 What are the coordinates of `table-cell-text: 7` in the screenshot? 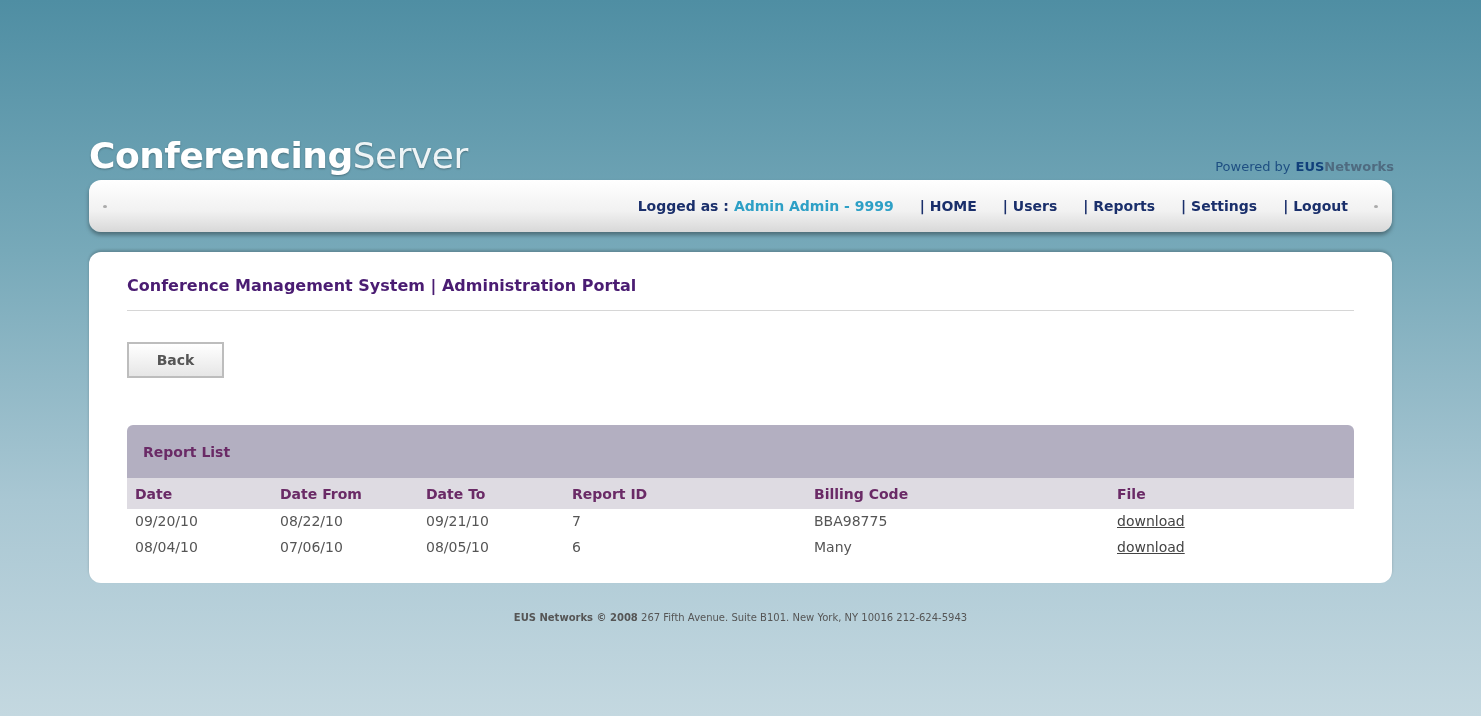 It's located at (576, 521).